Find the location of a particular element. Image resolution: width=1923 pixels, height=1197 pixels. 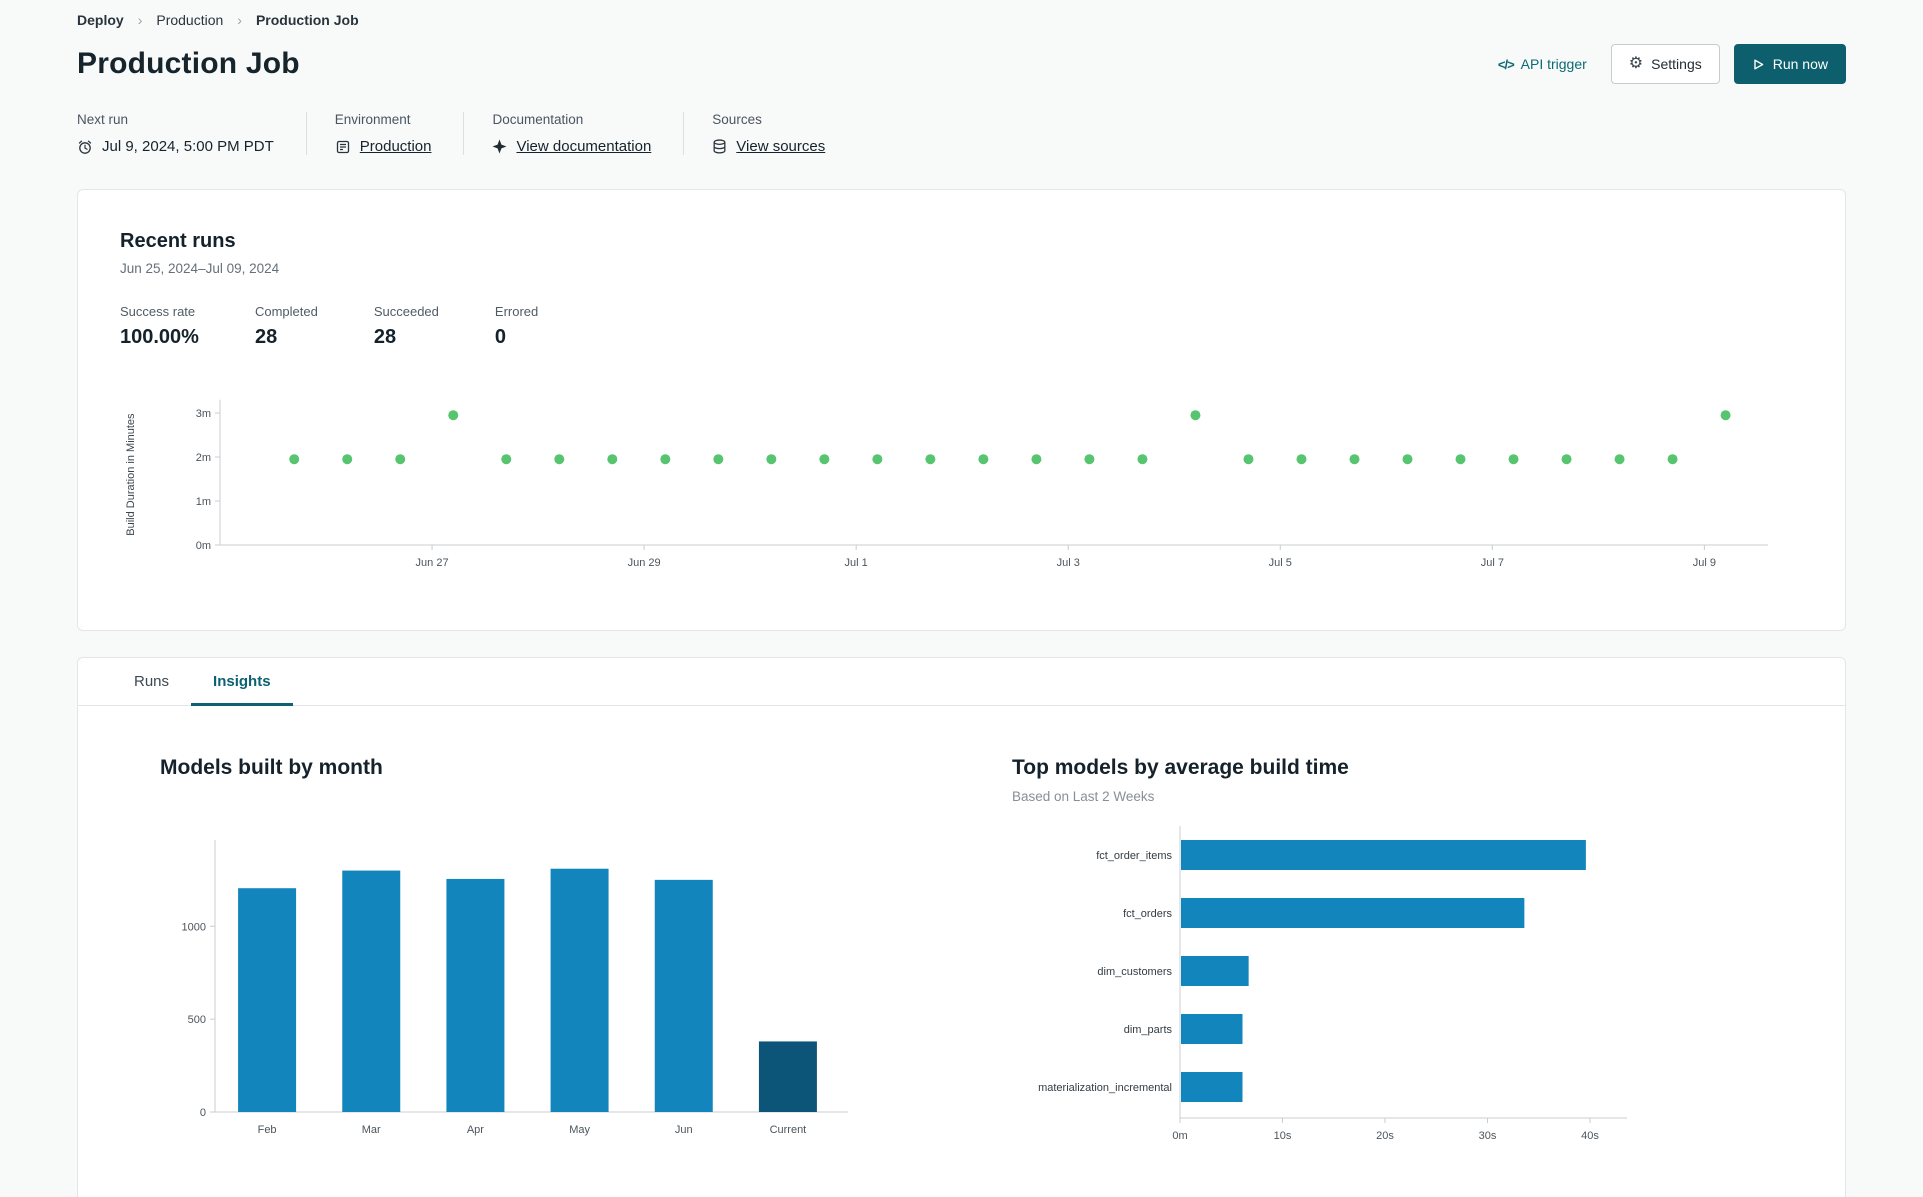

models-built-by-month-title: Models built by month is located at coordinates (271, 767).